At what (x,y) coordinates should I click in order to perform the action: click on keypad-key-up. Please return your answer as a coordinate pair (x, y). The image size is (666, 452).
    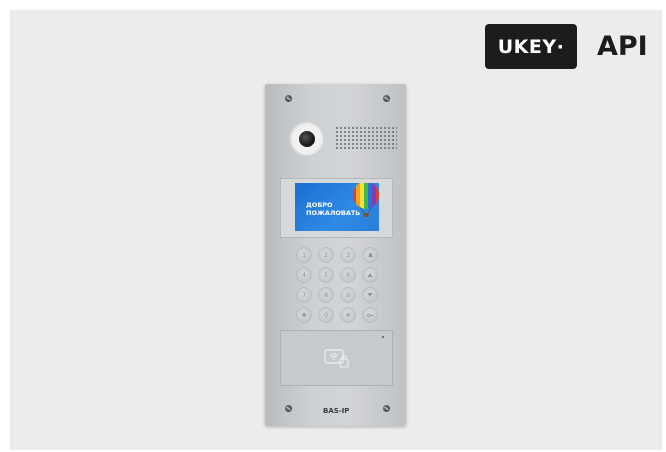
    Looking at the image, I should click on (370, 275).